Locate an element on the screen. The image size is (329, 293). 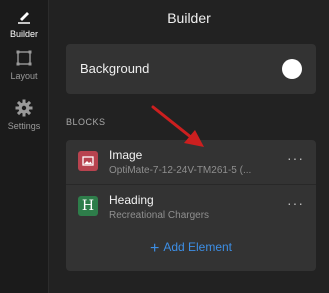
add-element-button: + Add Element is located at coordinates (191, 249).